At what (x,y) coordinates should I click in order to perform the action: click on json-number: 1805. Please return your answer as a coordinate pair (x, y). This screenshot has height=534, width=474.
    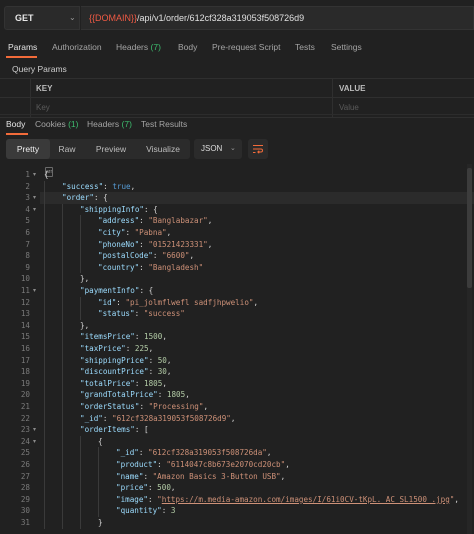
    Looking at the image, I should click on (153, 383).